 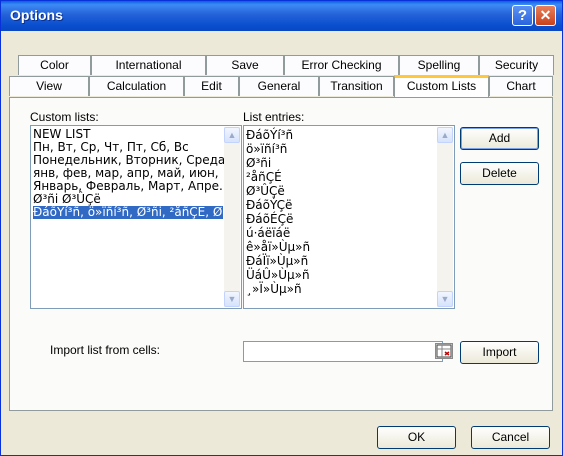 What do you see at coordinates (211, 86) in the screenshot?
I see `tab-edit: Edit` at bounding box center [211, 86].